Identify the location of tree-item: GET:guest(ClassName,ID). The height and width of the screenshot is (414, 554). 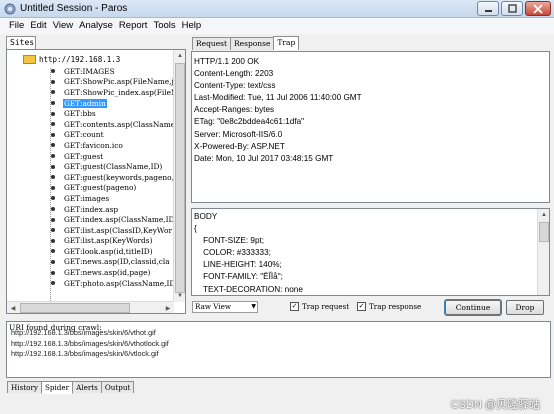
(114, 166).